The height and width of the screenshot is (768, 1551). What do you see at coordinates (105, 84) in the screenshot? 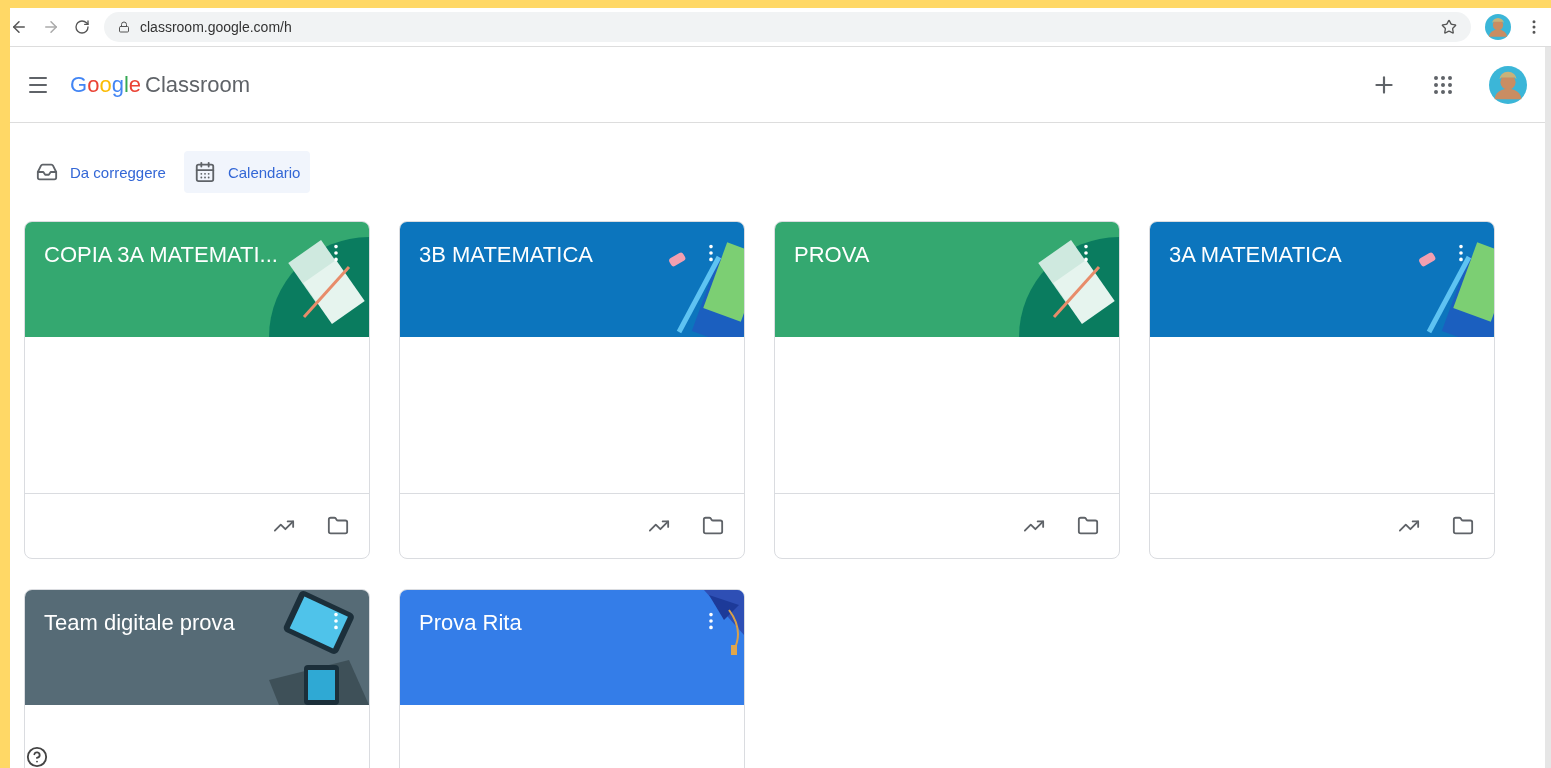
I see `google-logo: Google` at bounding box center [105, 84].